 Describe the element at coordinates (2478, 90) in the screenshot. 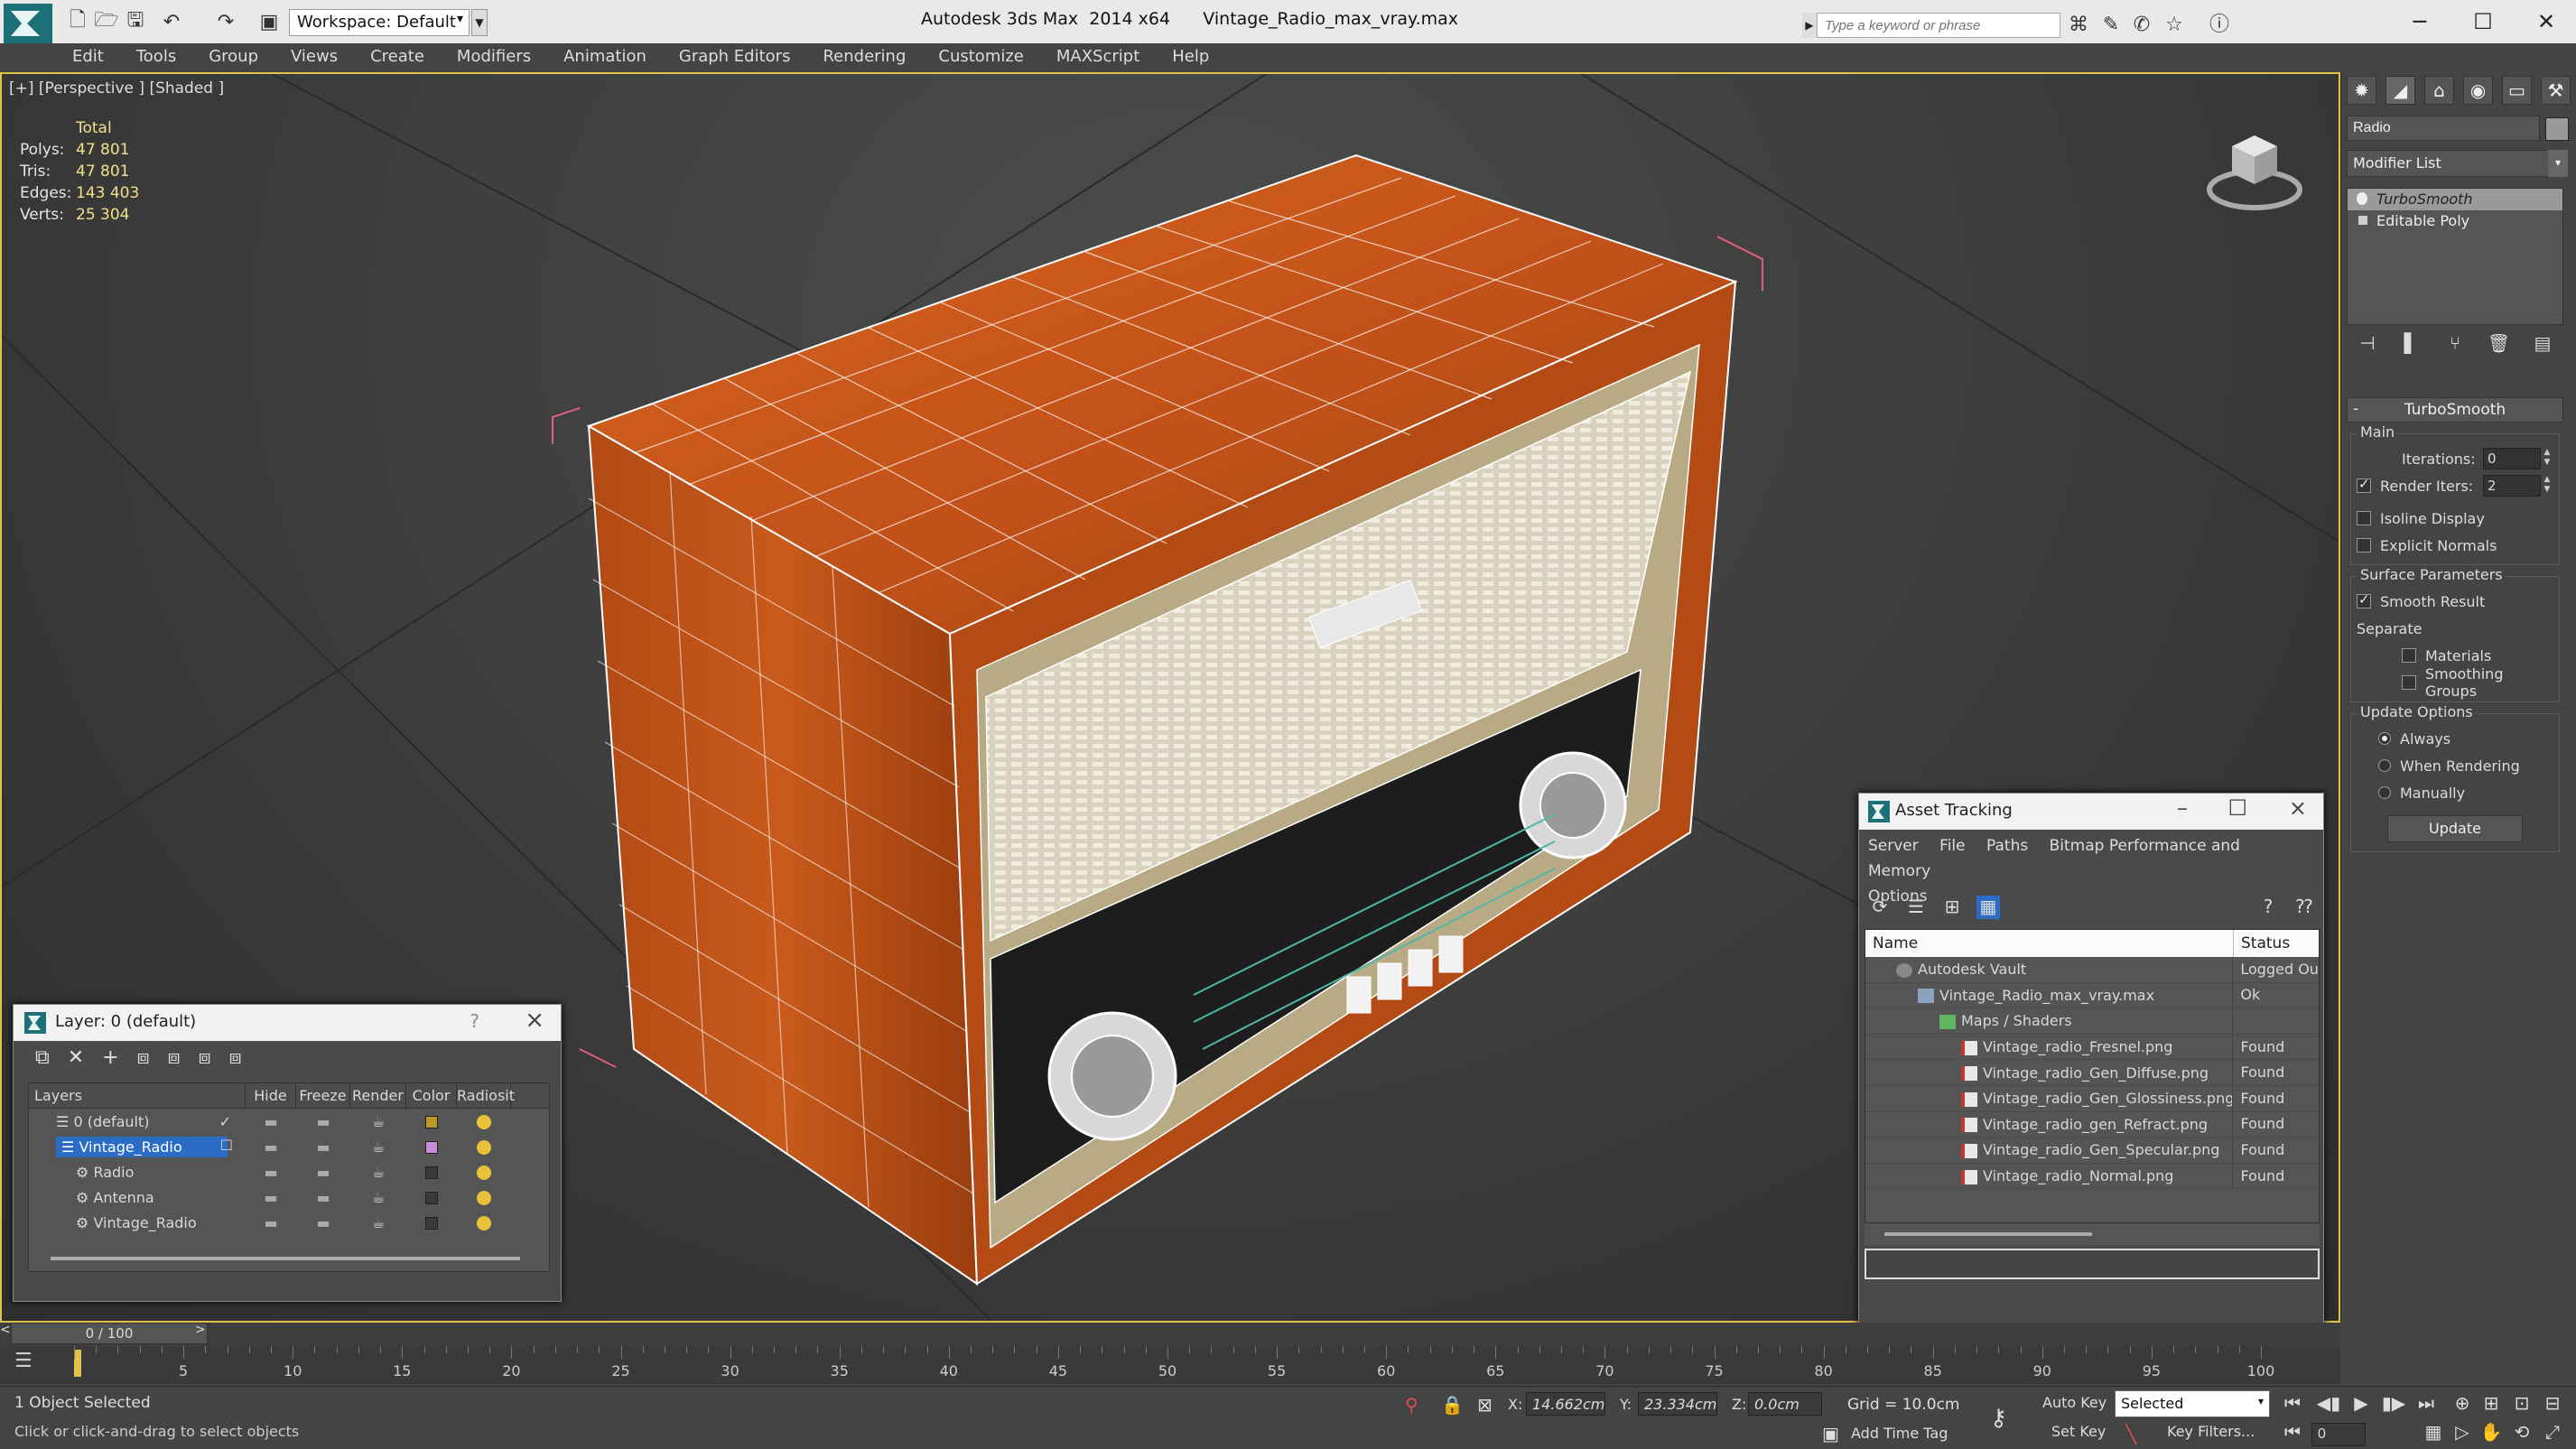

I see `motion-tab-icon: ◉` at that location.